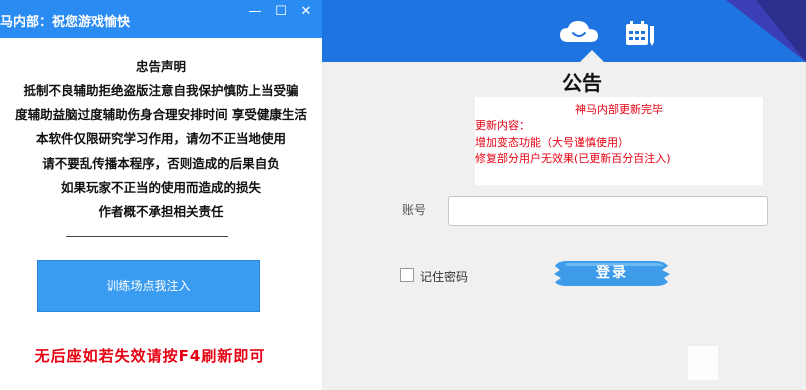  What do you see at coordinates (608, 211) in the screenshot?
I see `account-input` at bounding box center [608, 211].